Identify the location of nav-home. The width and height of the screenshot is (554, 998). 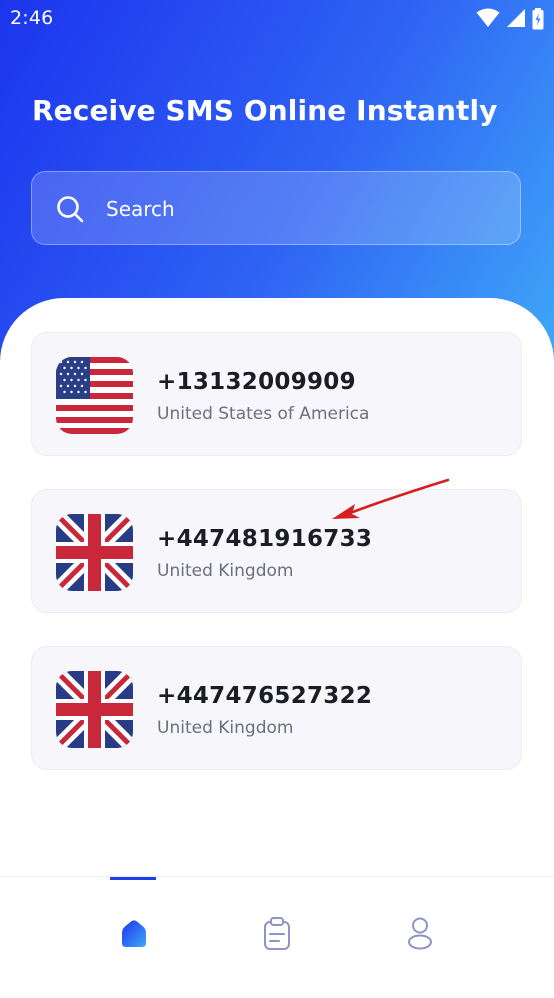
(134, 933).